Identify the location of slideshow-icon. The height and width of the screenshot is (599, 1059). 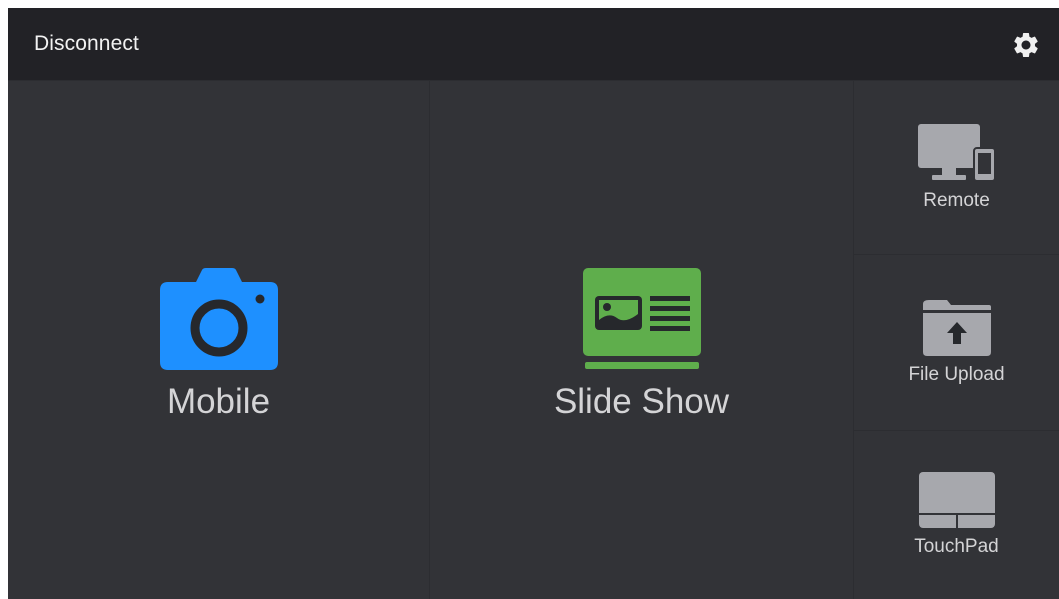
(641, 318).